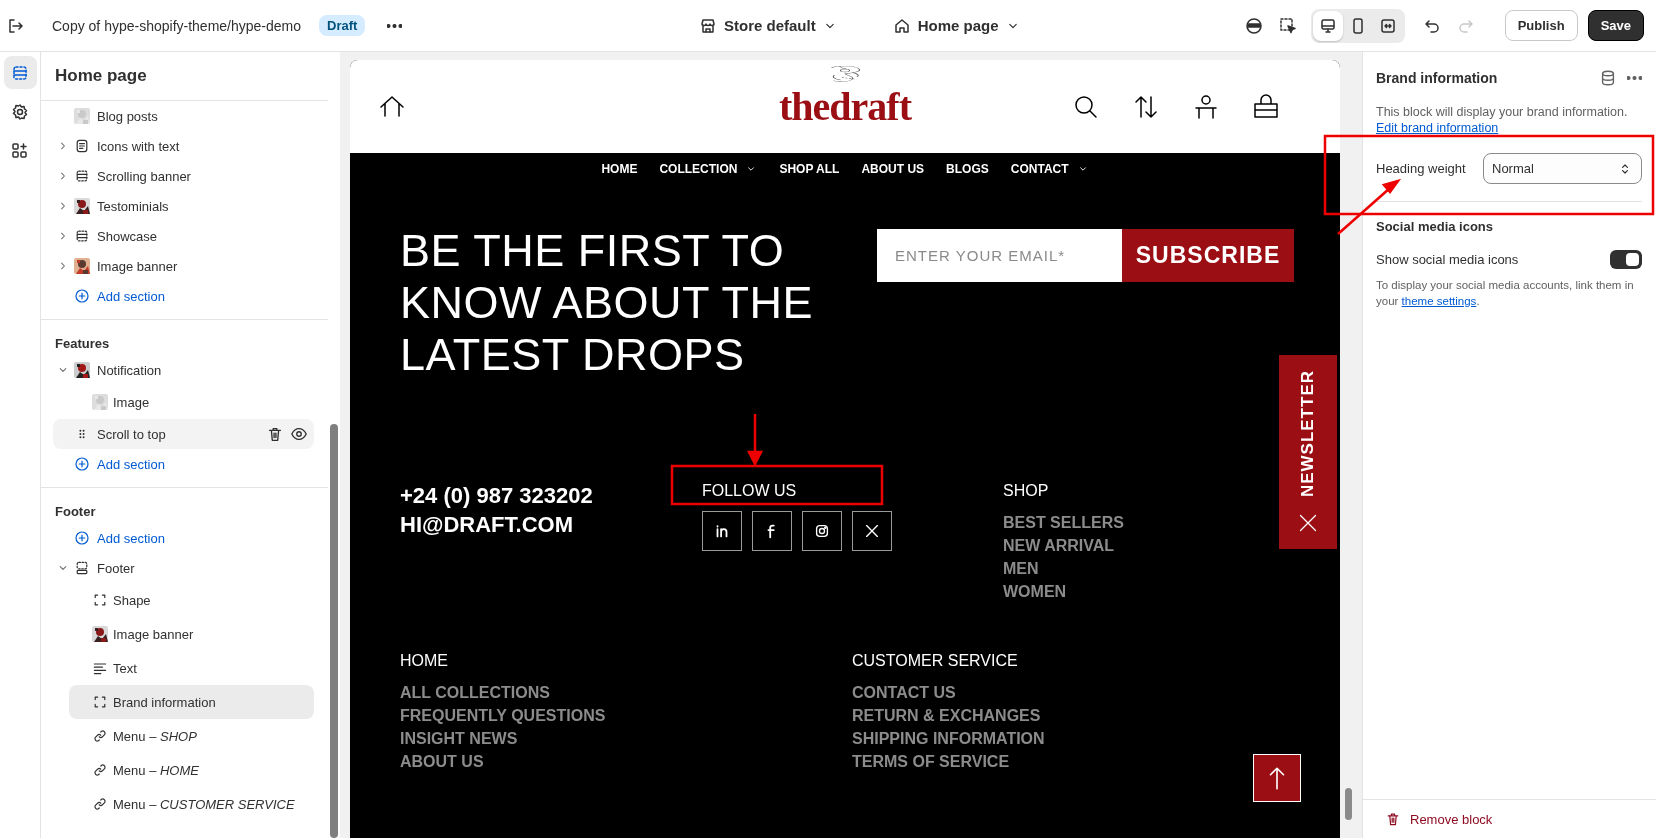 Image resolution: width=1656 pixels, height=838 pixels. Describe the element at coordinates (626, 738) in the screenshot. I see `footer-link: INSIGHT NEWS` at that location.